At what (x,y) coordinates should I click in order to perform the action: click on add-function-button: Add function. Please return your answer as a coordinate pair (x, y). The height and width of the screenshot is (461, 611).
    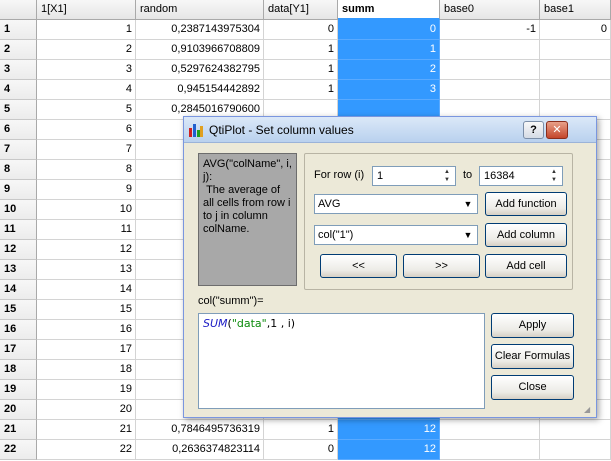
    Looking at the image, I should click on (526, 204).